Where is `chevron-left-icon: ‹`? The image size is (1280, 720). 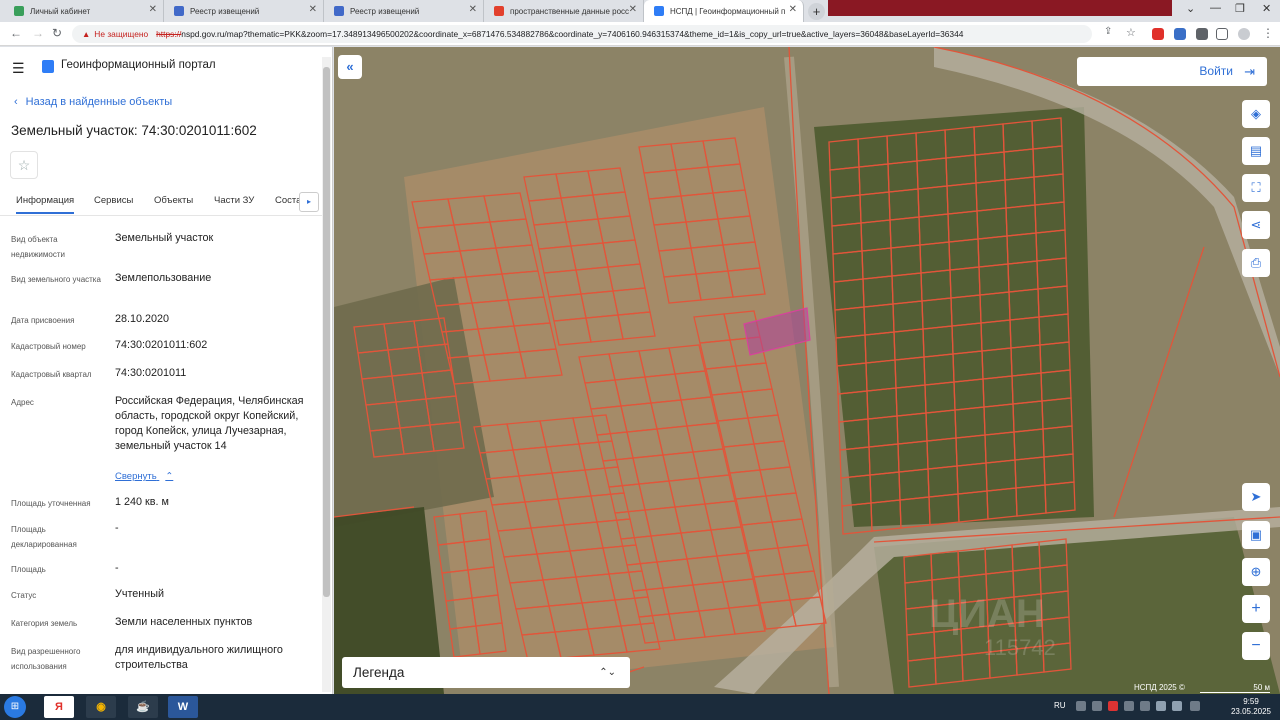
chevron-left-icon: ‹ is located at coordinates (16, 102).